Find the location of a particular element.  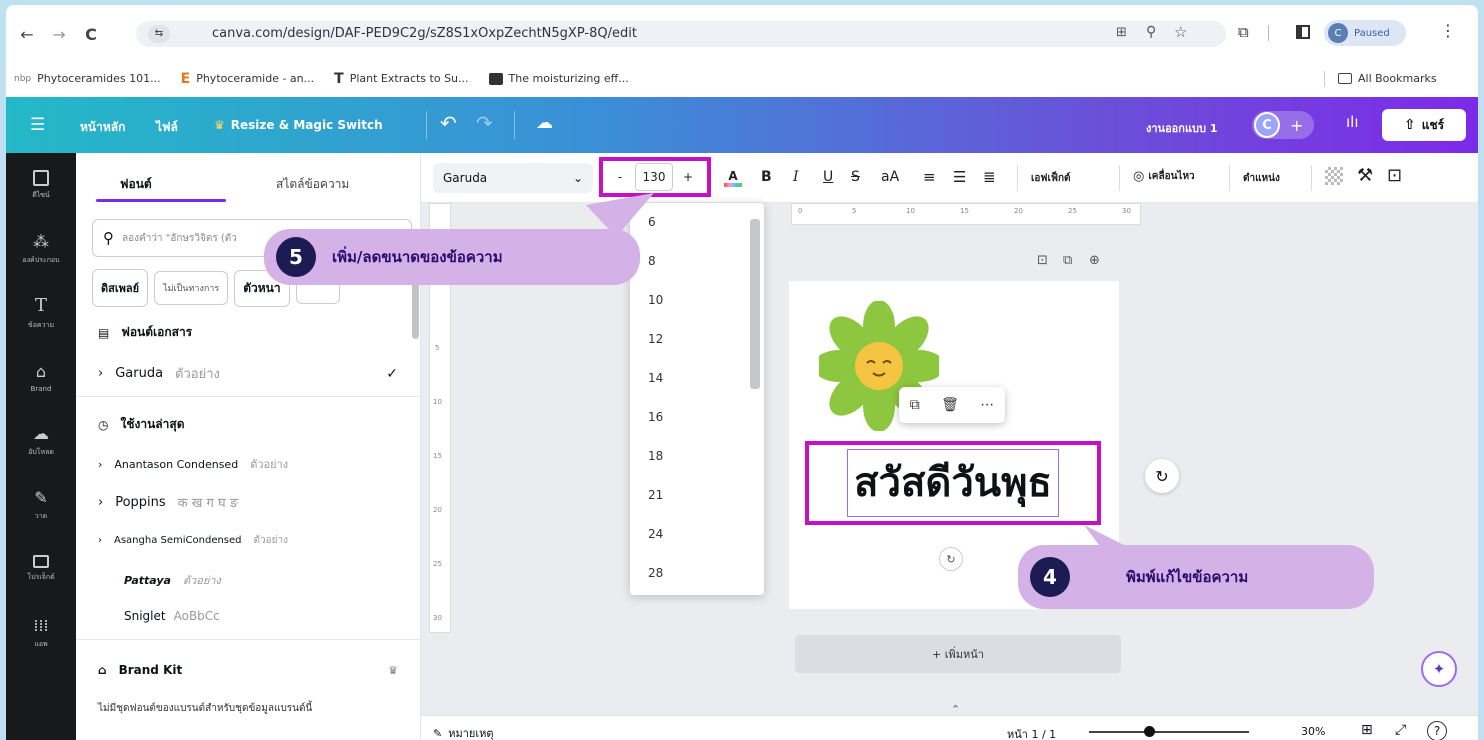

extensions-icon: ⧉ is located at coordinates (1243, 32).